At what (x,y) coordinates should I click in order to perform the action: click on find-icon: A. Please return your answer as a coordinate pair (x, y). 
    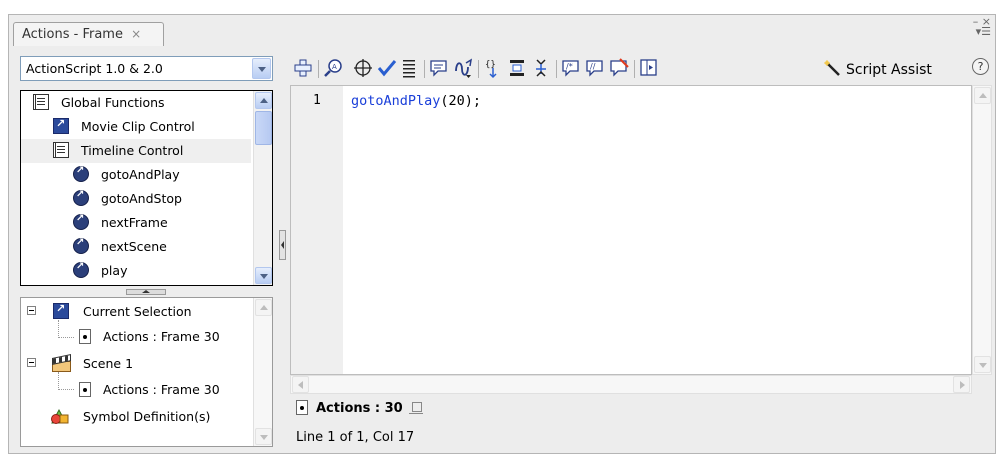
    Looking at the image, I should click on (334, 68).